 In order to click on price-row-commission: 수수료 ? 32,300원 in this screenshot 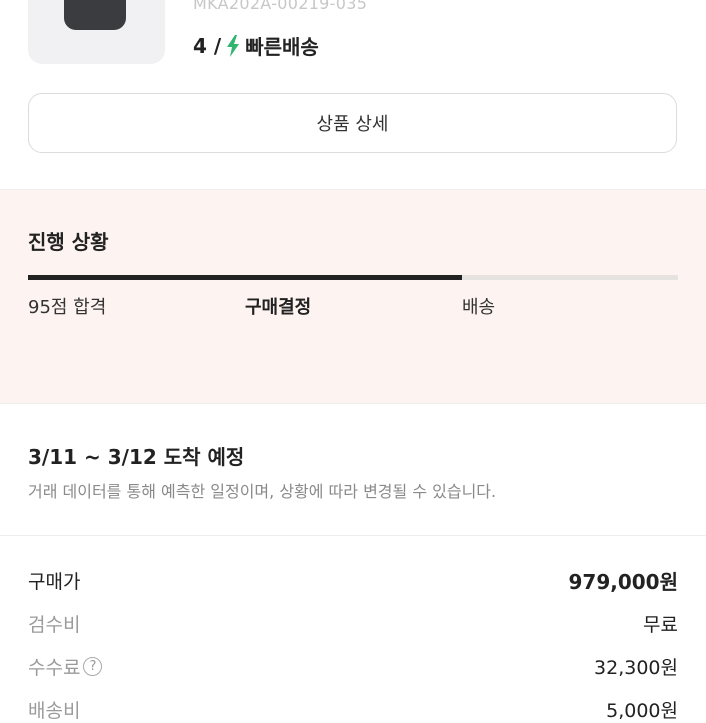, I will do `click(353, 666)`.